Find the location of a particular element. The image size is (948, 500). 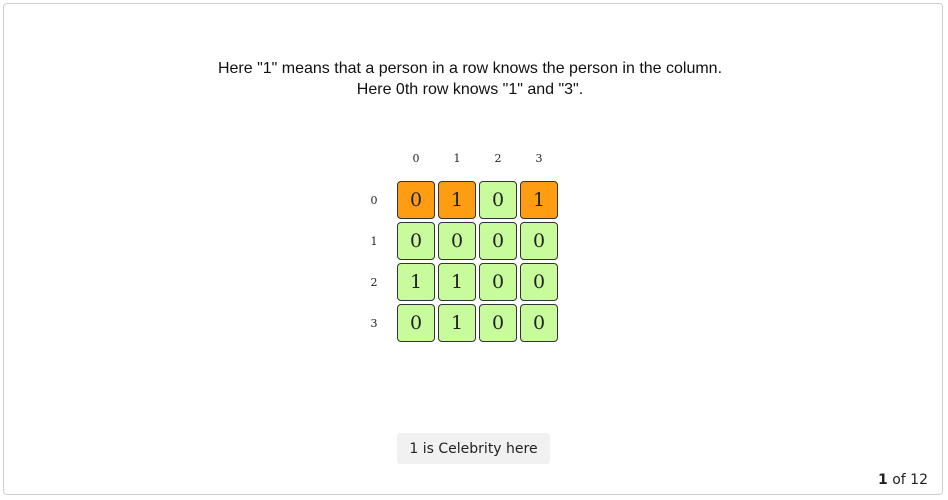

status-label: 1 is Celebrity here is located at coordinates (473, 448).